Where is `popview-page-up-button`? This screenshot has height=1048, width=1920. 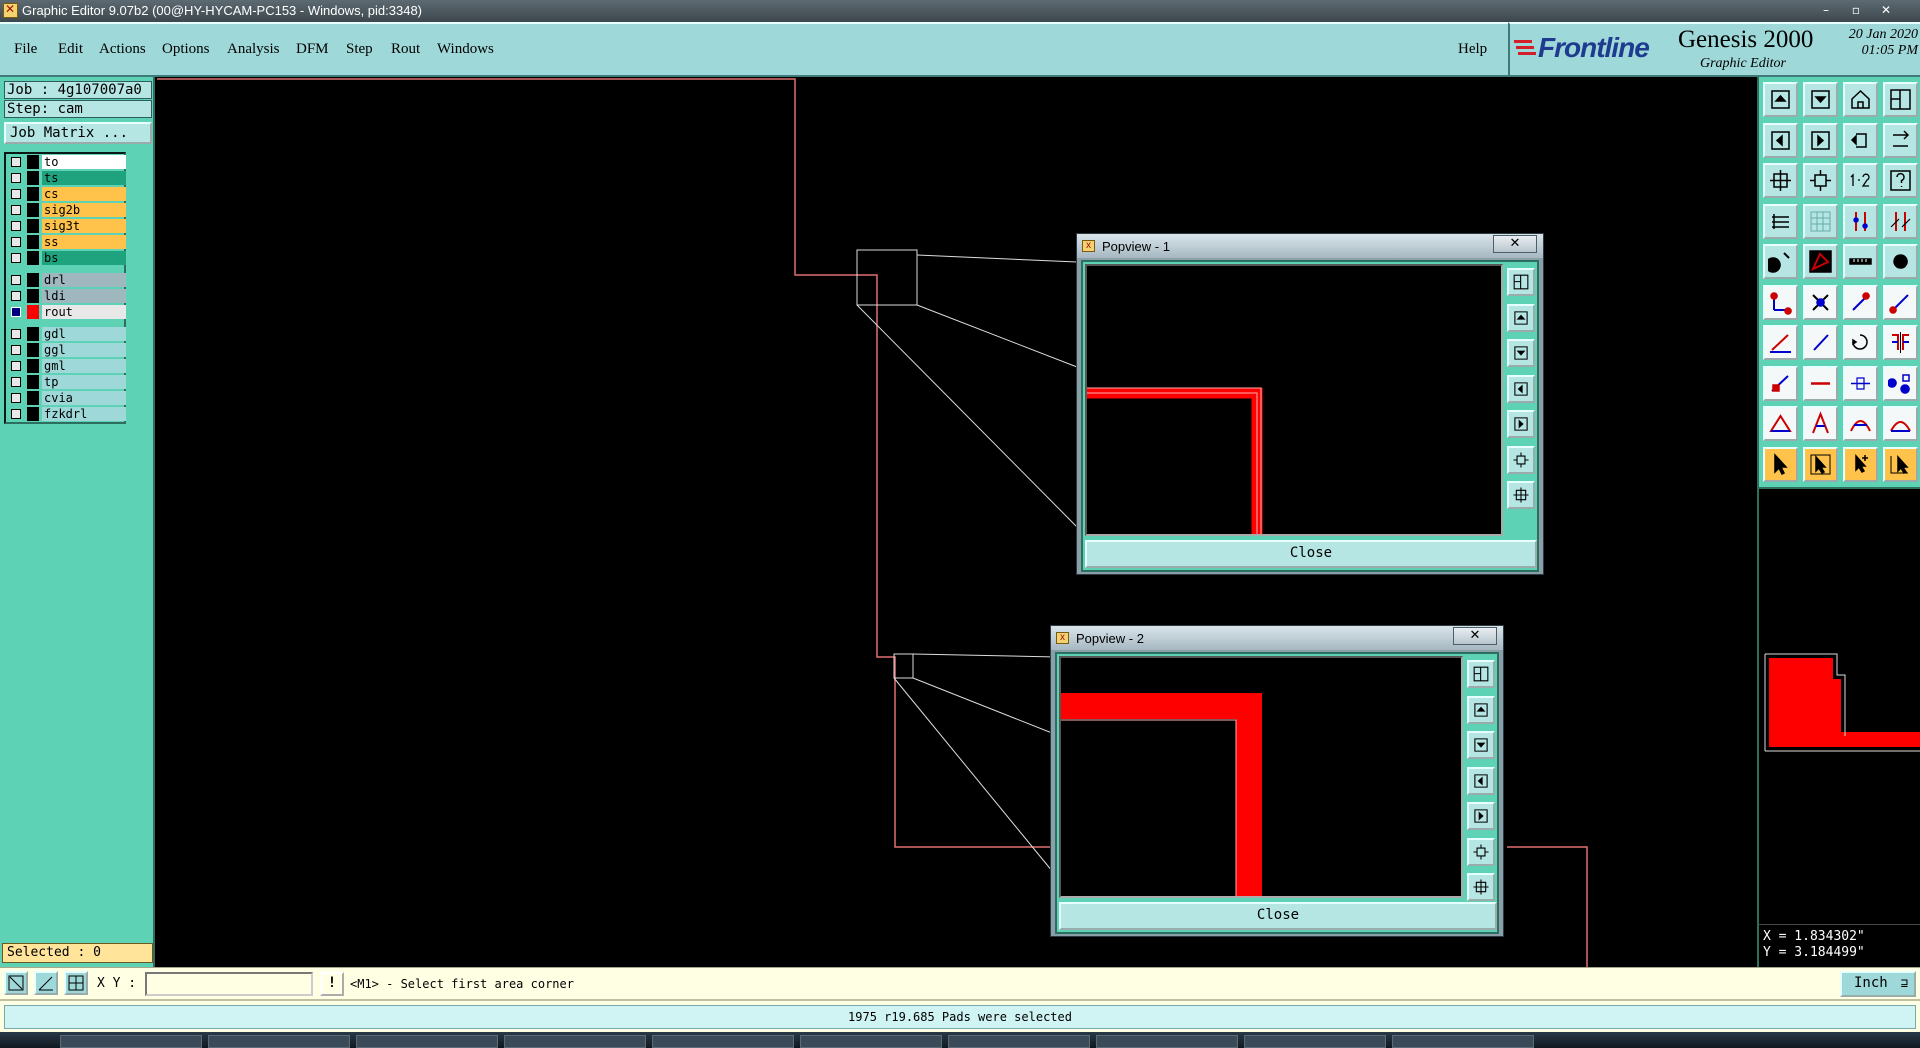
popview-page-up-button is located at coordinates (1481, 709).